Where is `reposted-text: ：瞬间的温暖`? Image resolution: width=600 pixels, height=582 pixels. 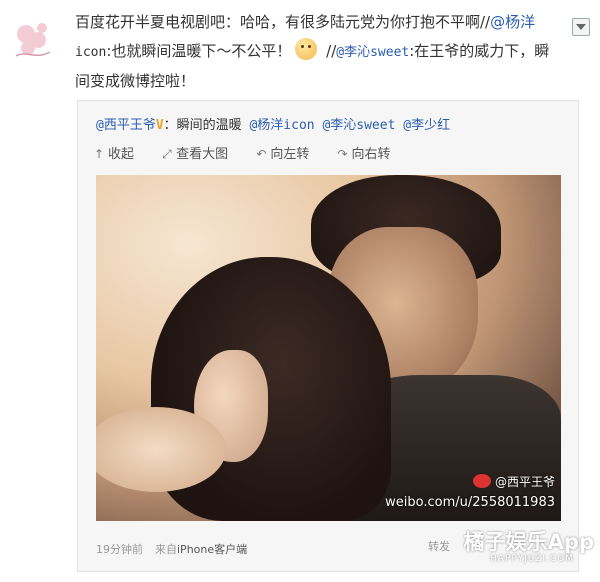 reposted-text: ：瞬间的温暖 is located at coordinates (206, 125).